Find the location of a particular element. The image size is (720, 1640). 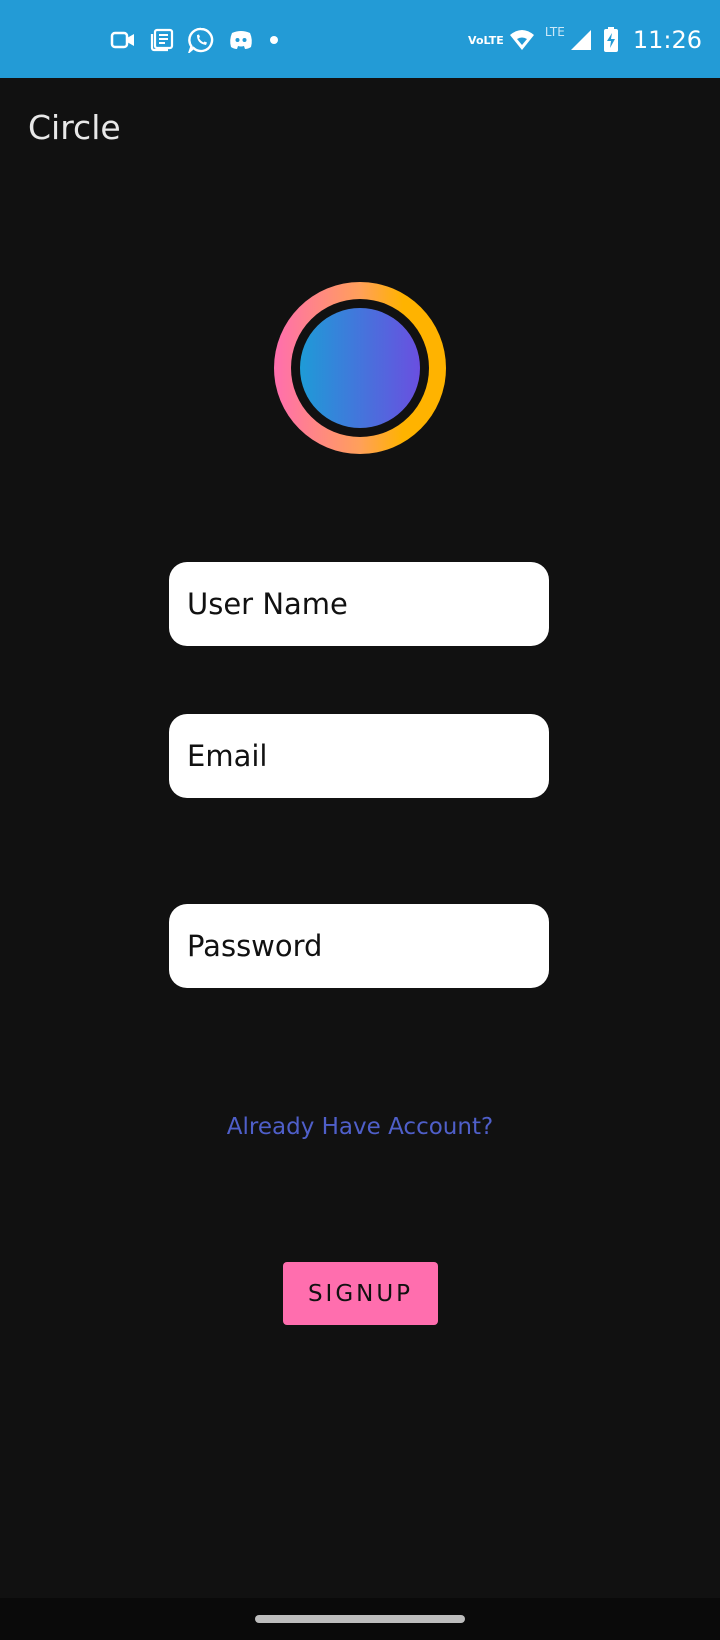

volte-label-top: Vo is located at coordinates (476, 40).